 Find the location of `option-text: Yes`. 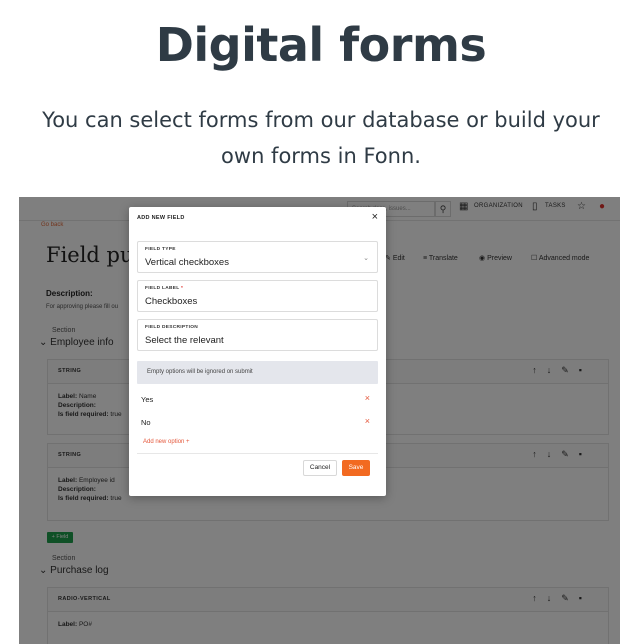

option-text: Yes is located at coordinates (147, 399).